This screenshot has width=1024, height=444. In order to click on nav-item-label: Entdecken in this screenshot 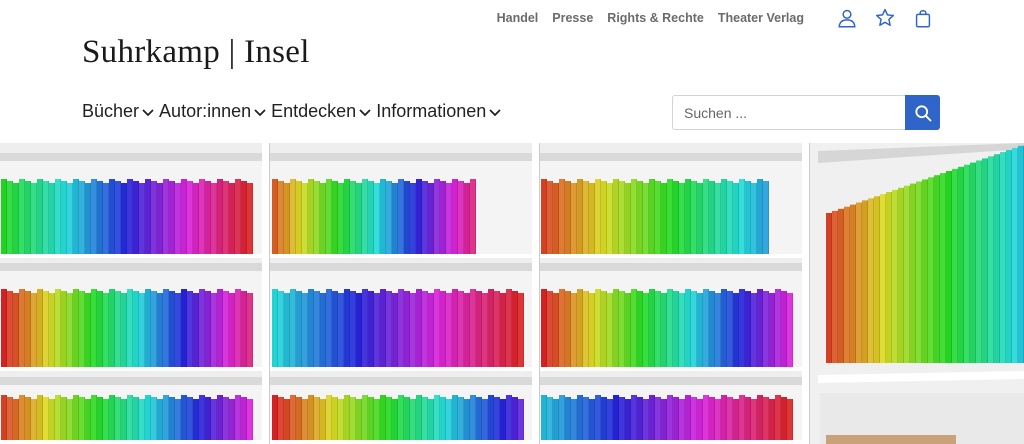, I will do `click(314, 111)`.